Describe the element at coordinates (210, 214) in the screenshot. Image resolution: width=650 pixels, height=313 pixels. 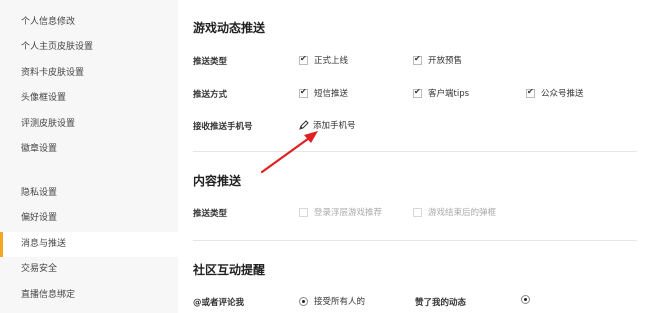
I see `content-push-type-label: 推送类型` at that location.